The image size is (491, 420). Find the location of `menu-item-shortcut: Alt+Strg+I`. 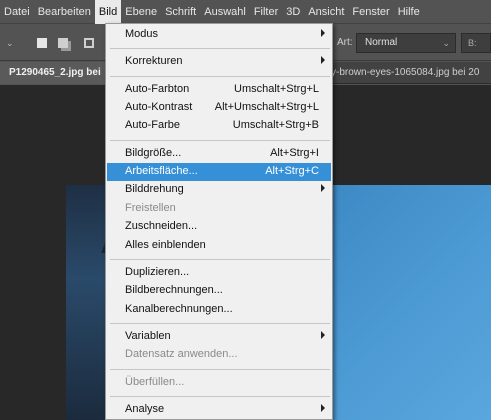

menu-item-shortcut: Alt+Strg+I is located at coordinates (294, 152).